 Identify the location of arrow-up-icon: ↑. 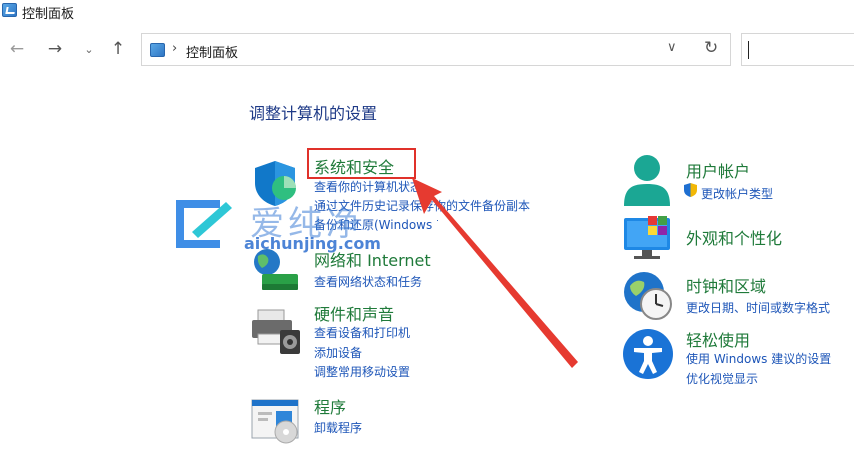
(118, 49).